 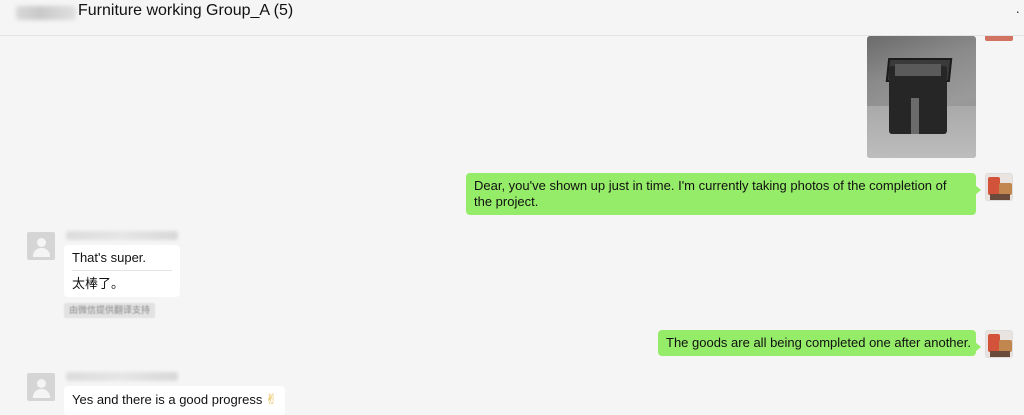 What do you see at coordinates (167, 399) in the screenshot?
I see `message-text: Yes and there is a good progress` at bounding box center [167, 399].